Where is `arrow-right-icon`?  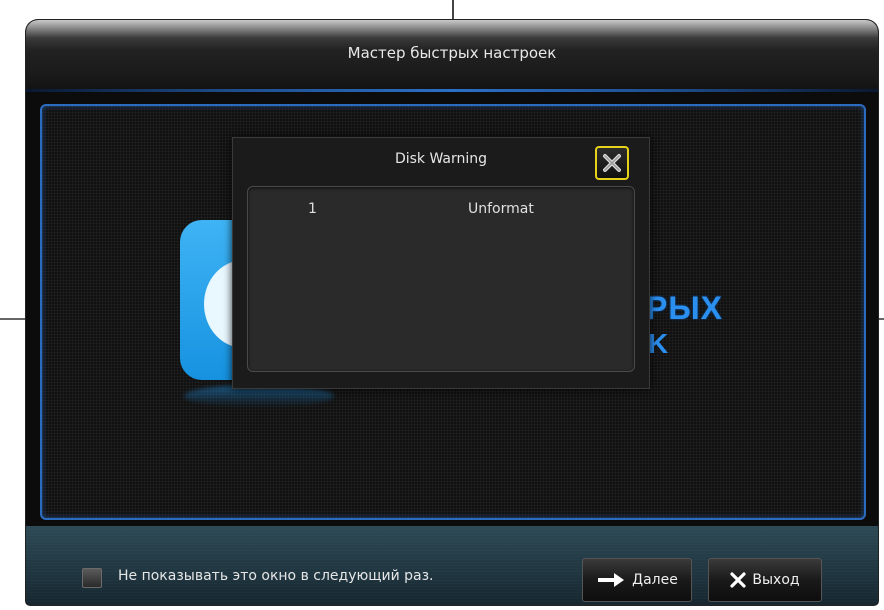 arrow-right-icon is located at coordinates (611, 580).